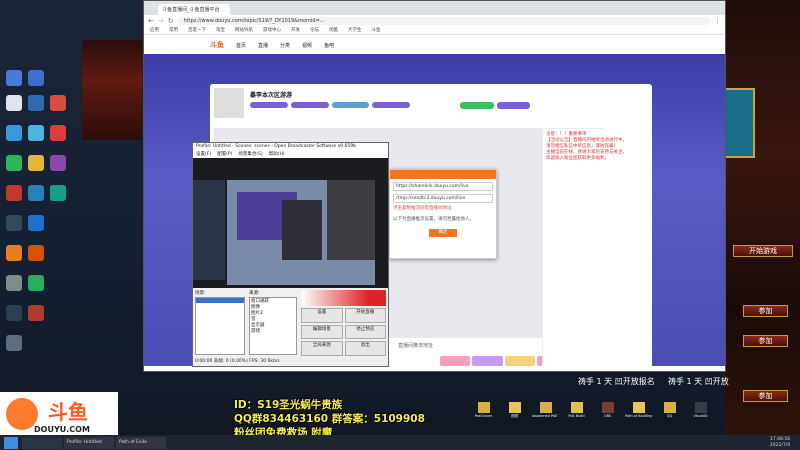 This screenshot has height=450, width=800. I want to click on avatar, so click(229, 103).